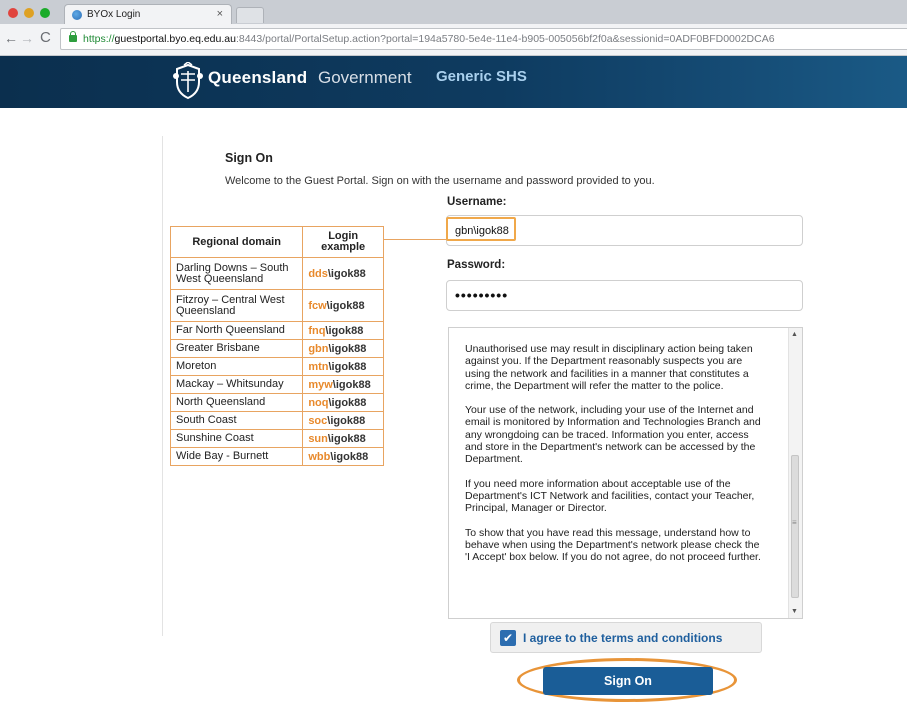 The image size is (907, 702). I want to click on table-row: Mackay – Whitsunday myw\igok88, so click(276, 384).